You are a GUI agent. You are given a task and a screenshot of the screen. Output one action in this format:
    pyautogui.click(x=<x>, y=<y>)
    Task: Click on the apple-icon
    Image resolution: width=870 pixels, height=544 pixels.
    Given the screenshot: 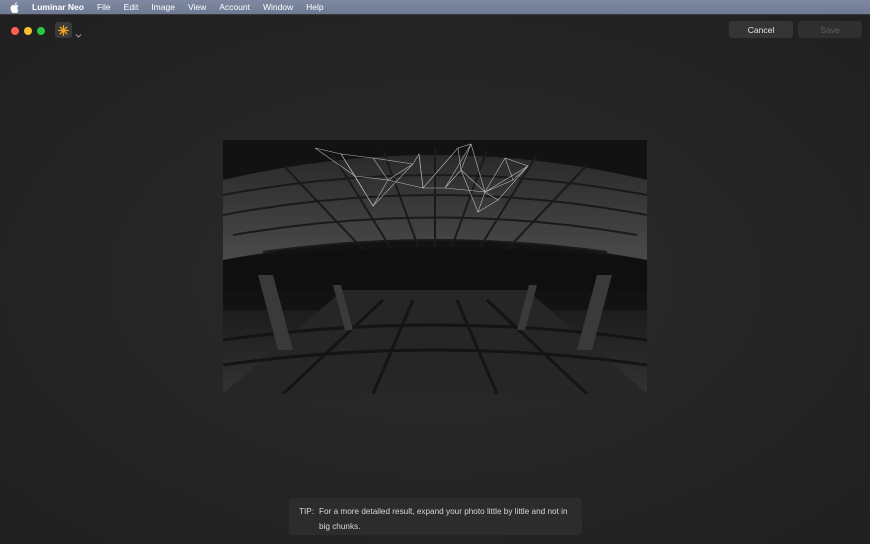 What is the action you would take?
    pyautogui.click(x=15, y=7)
    